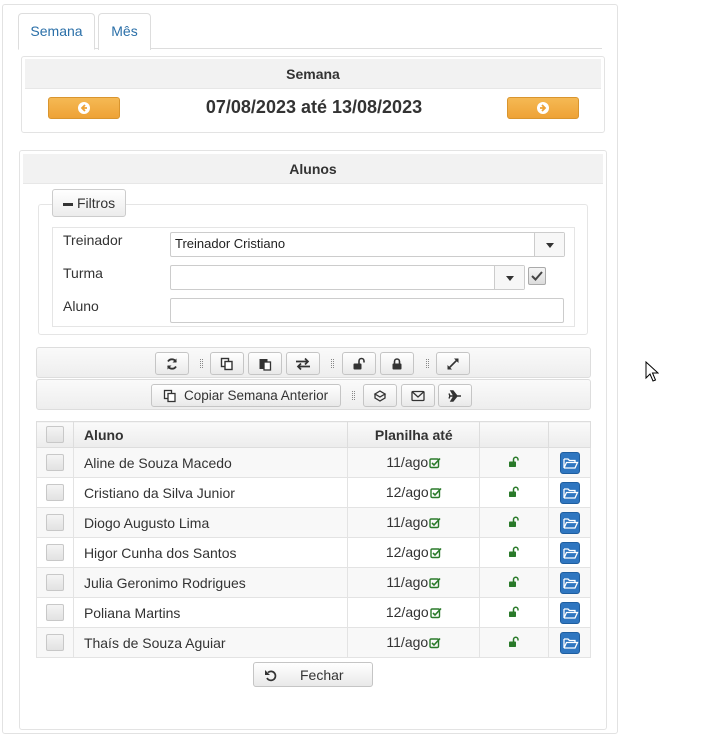 This screenshot has height=734, width=720. I want to click on send-button, so click(455, 395).